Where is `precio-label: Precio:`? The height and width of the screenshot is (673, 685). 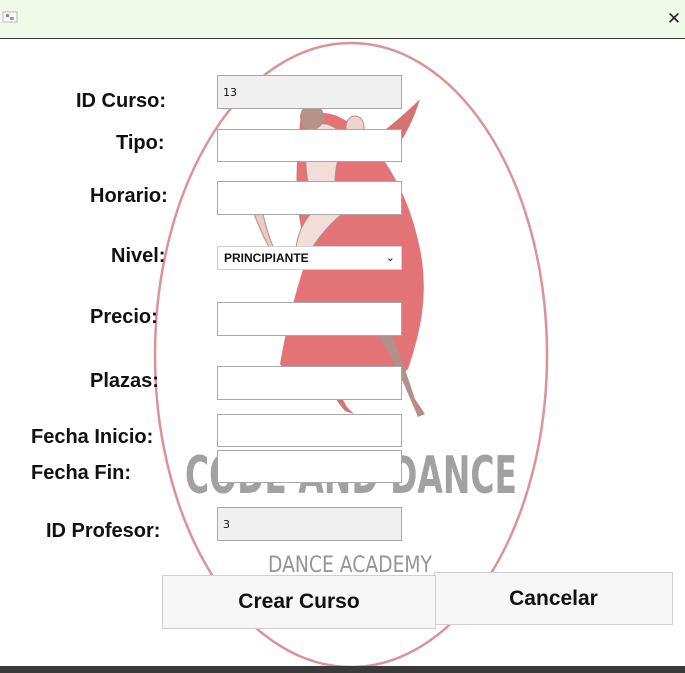
precio-label: Precio: is located at coordinates (124, 317).